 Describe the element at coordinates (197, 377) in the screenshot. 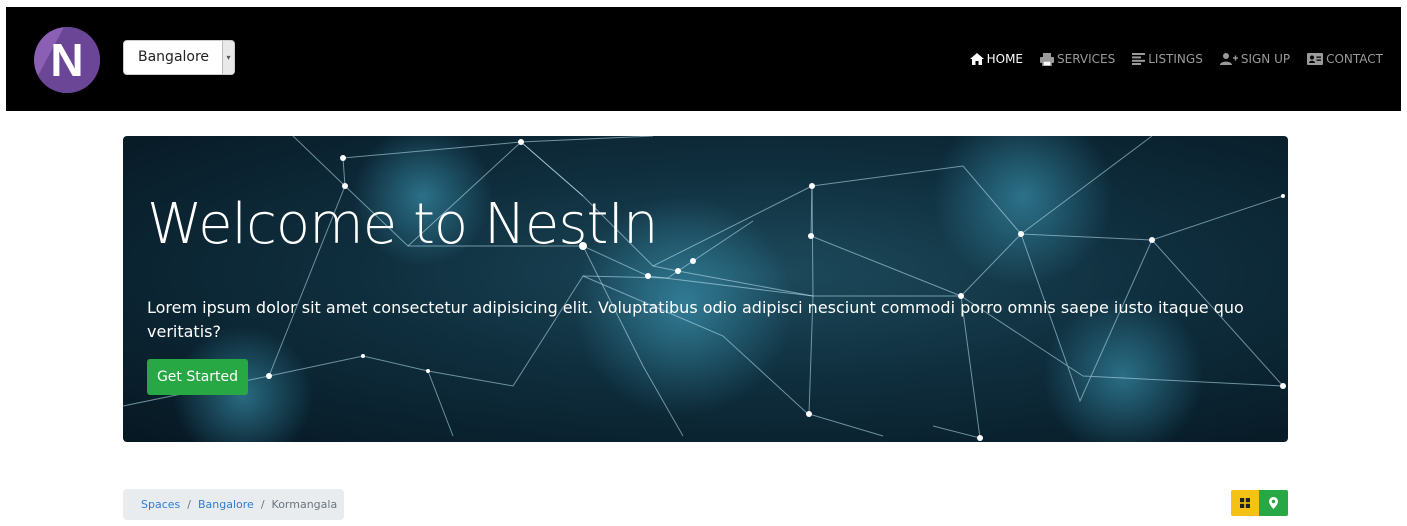

I see `get-started-button: Get Started` at that location.